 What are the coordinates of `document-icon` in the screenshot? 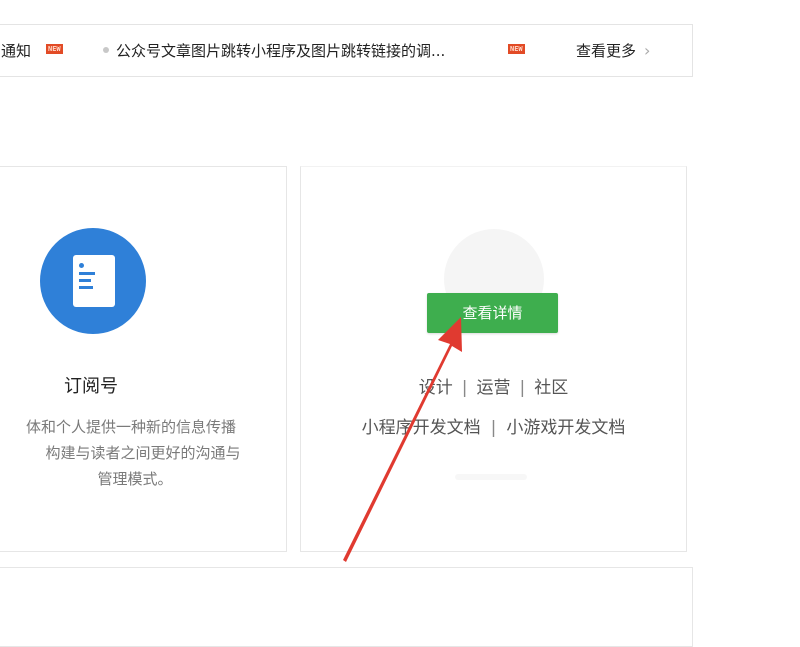 It's located at (93, 281).